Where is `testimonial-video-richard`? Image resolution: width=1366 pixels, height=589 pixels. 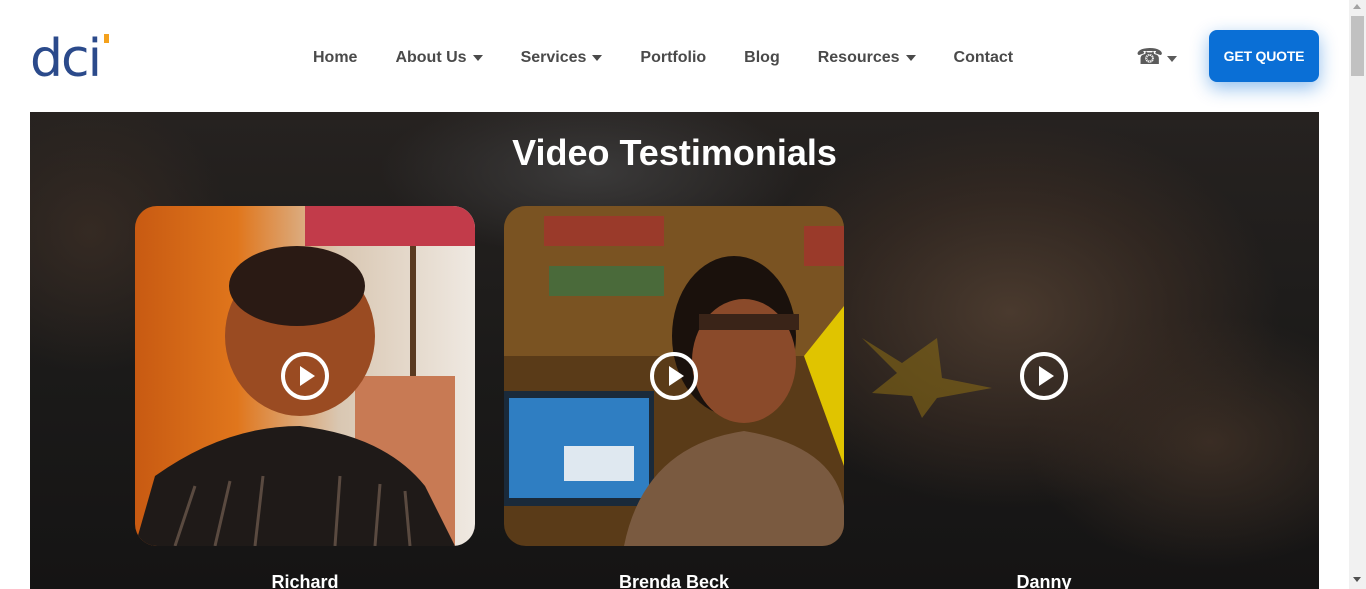
testimonial-video-richard is located at coordinates (305, 376).